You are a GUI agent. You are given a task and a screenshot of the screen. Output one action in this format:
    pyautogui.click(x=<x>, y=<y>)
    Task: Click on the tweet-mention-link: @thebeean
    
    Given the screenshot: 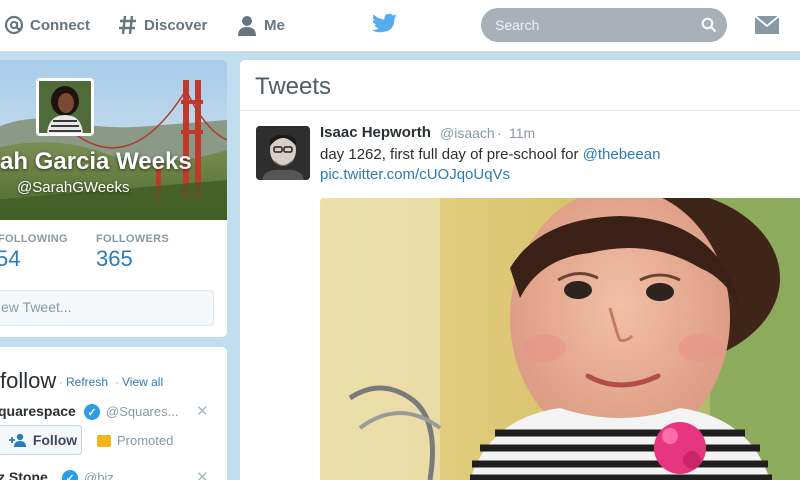 What is the action you would take?
    pyautogui.click(x=622, y=154)
    